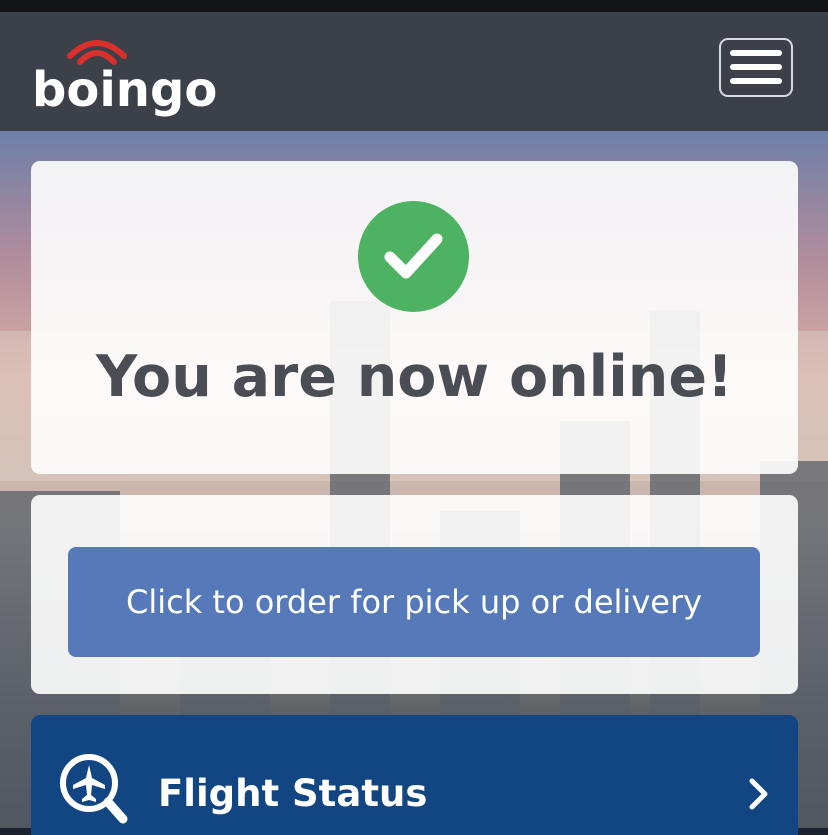 Image resolution: width=828 pixels, height=835 pixels. I want to click on checkmark-icon, so click(413, 256).